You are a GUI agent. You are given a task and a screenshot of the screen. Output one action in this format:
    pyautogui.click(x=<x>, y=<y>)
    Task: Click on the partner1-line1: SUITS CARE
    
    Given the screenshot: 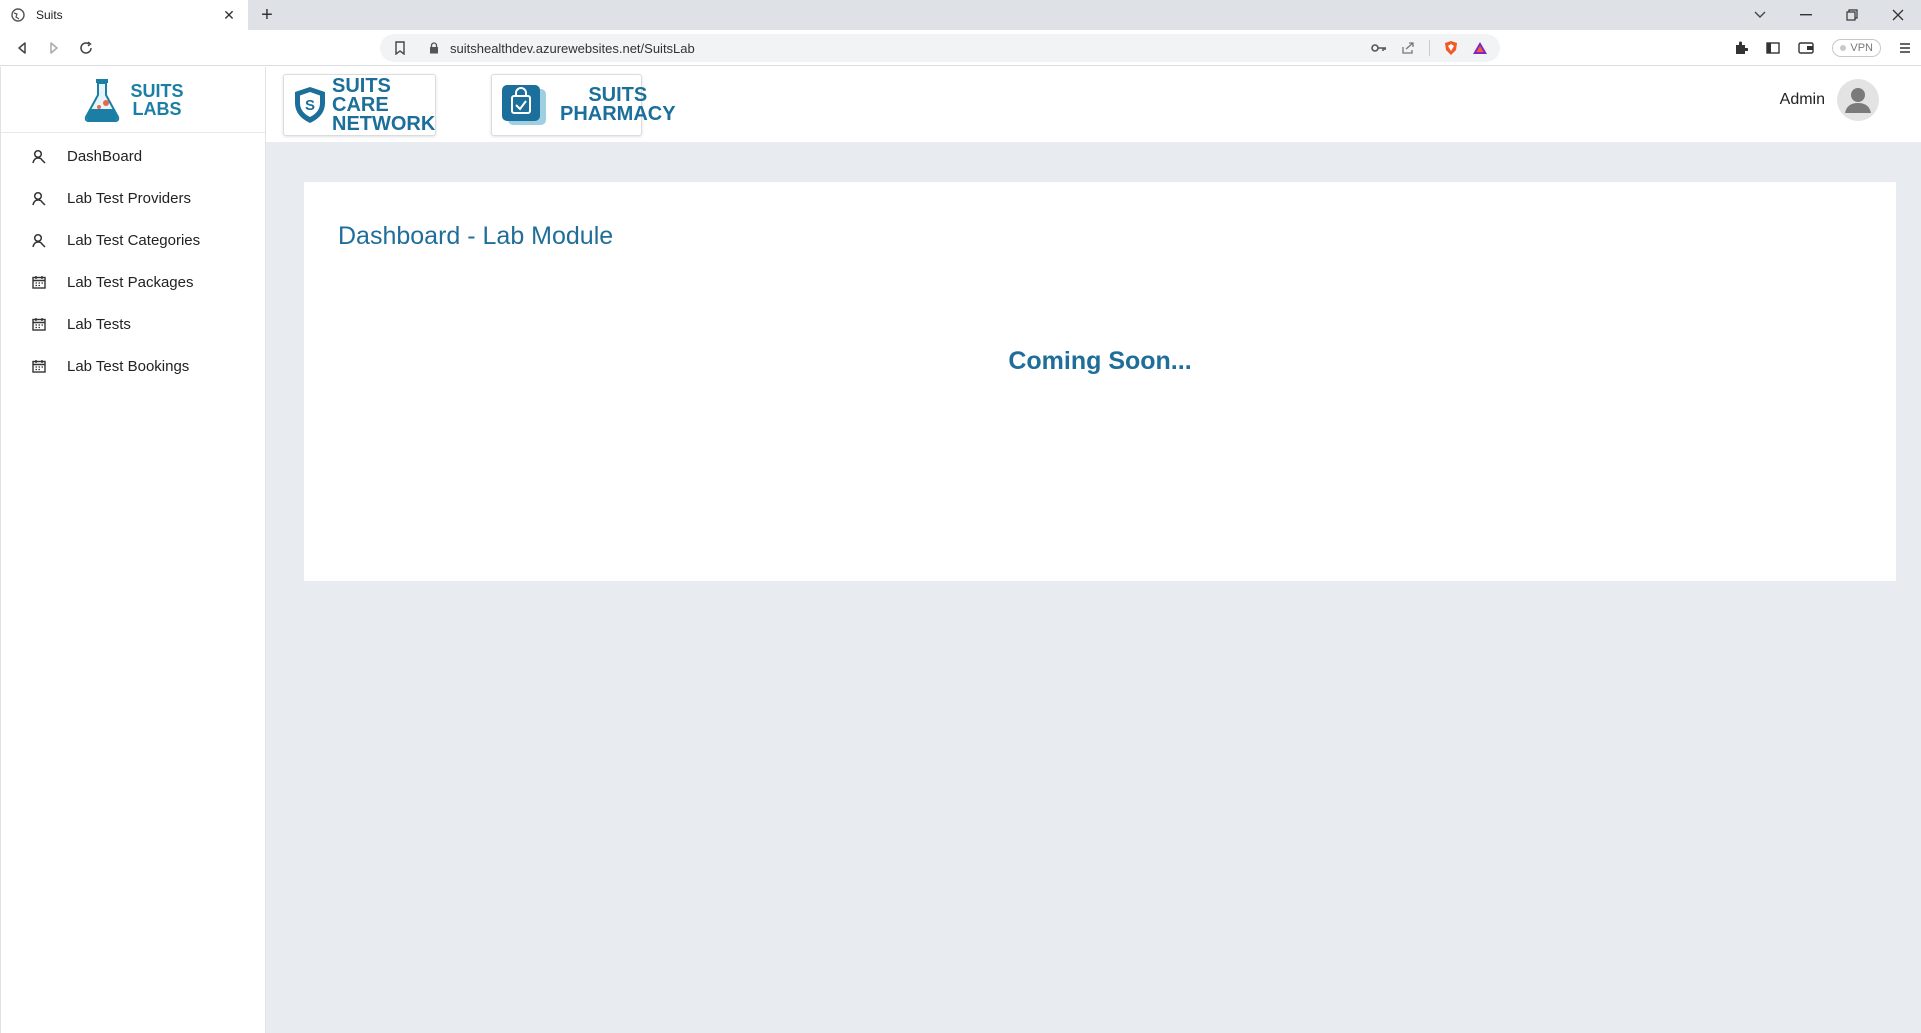 What is the action you would take?
    pyautogui.click(x=361, y=95)
    